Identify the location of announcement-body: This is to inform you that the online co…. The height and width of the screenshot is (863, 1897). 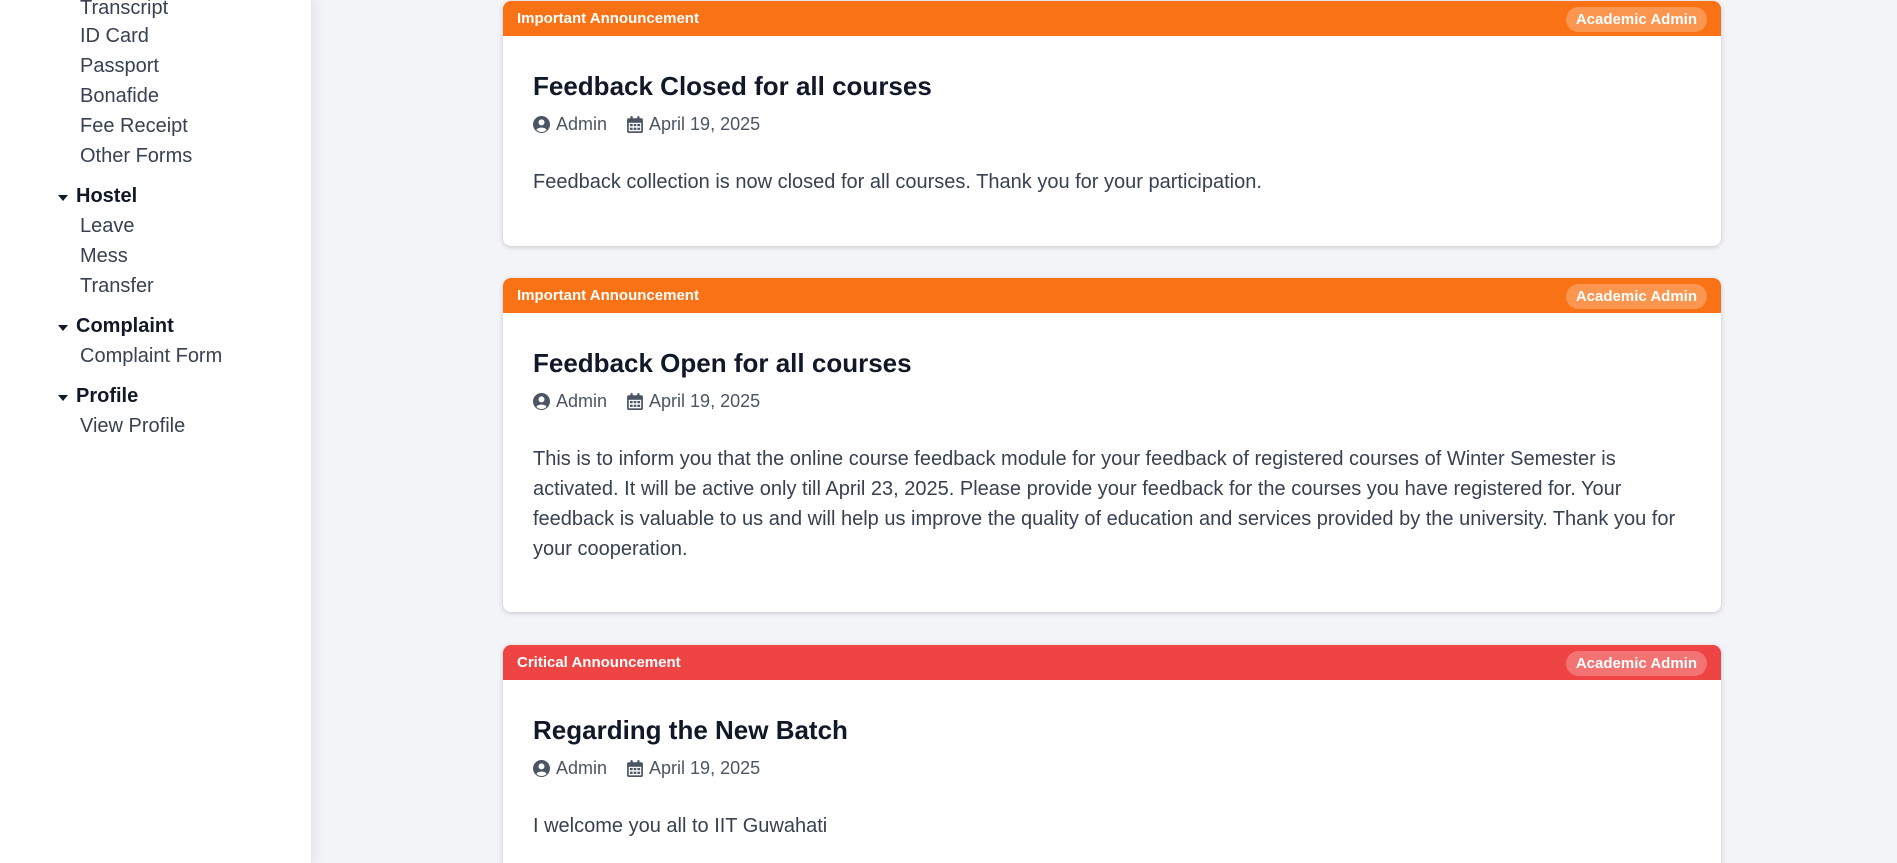
(1104, 504).